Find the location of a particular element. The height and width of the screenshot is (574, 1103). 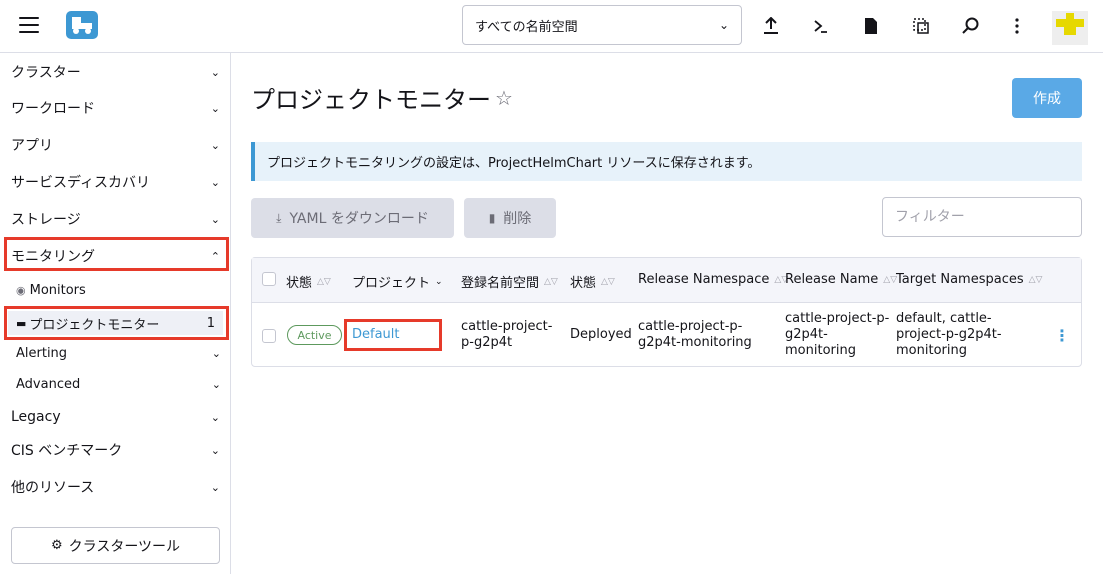

sidebar-item-label: クラスター is located at coordinates (46, 73).